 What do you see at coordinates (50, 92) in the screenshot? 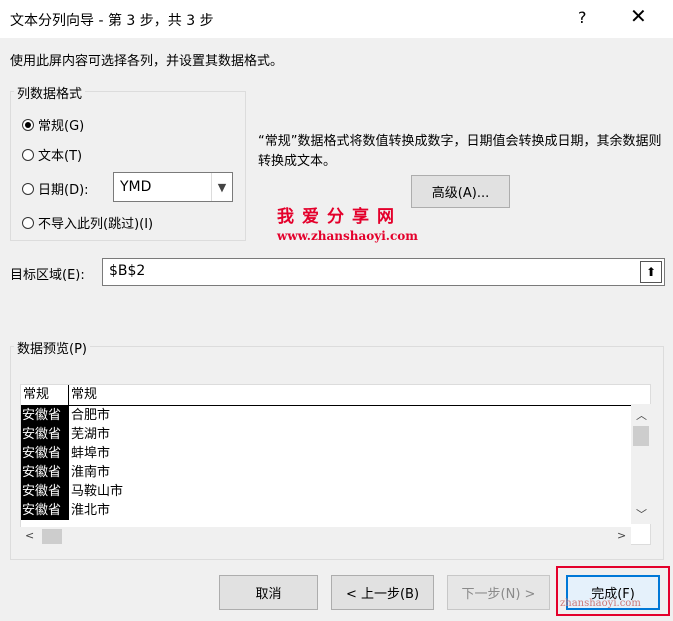
I see `column-format-label: 列数据格式` at bounding box center [50, 92].